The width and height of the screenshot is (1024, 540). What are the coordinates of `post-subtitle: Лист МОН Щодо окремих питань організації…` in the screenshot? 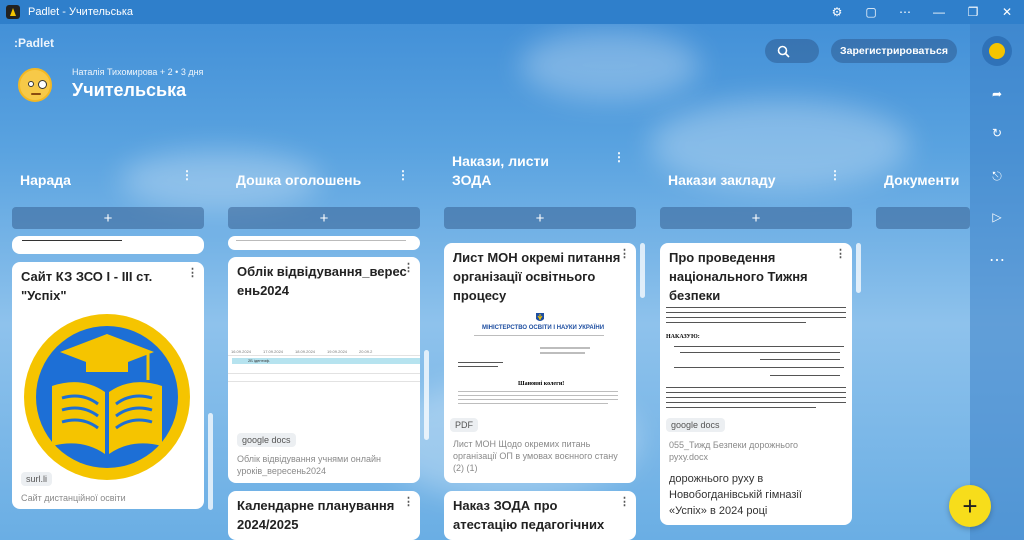 It's located at (535, 456).